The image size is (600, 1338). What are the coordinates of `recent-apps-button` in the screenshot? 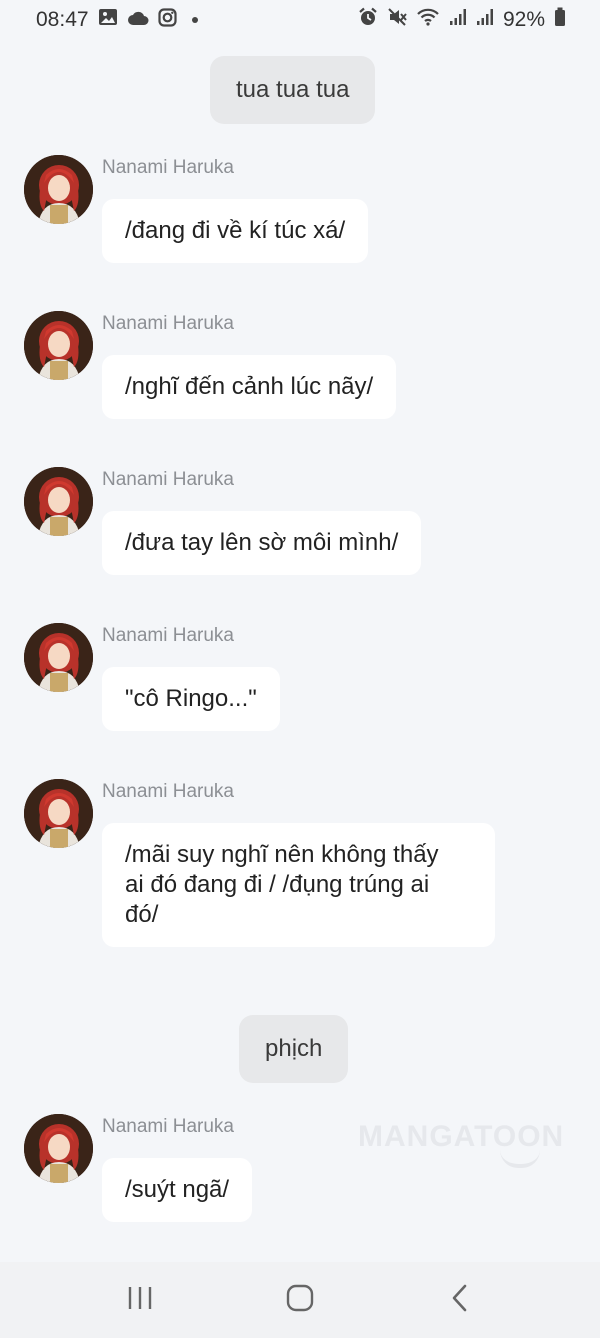 It's located at (140, 1300).